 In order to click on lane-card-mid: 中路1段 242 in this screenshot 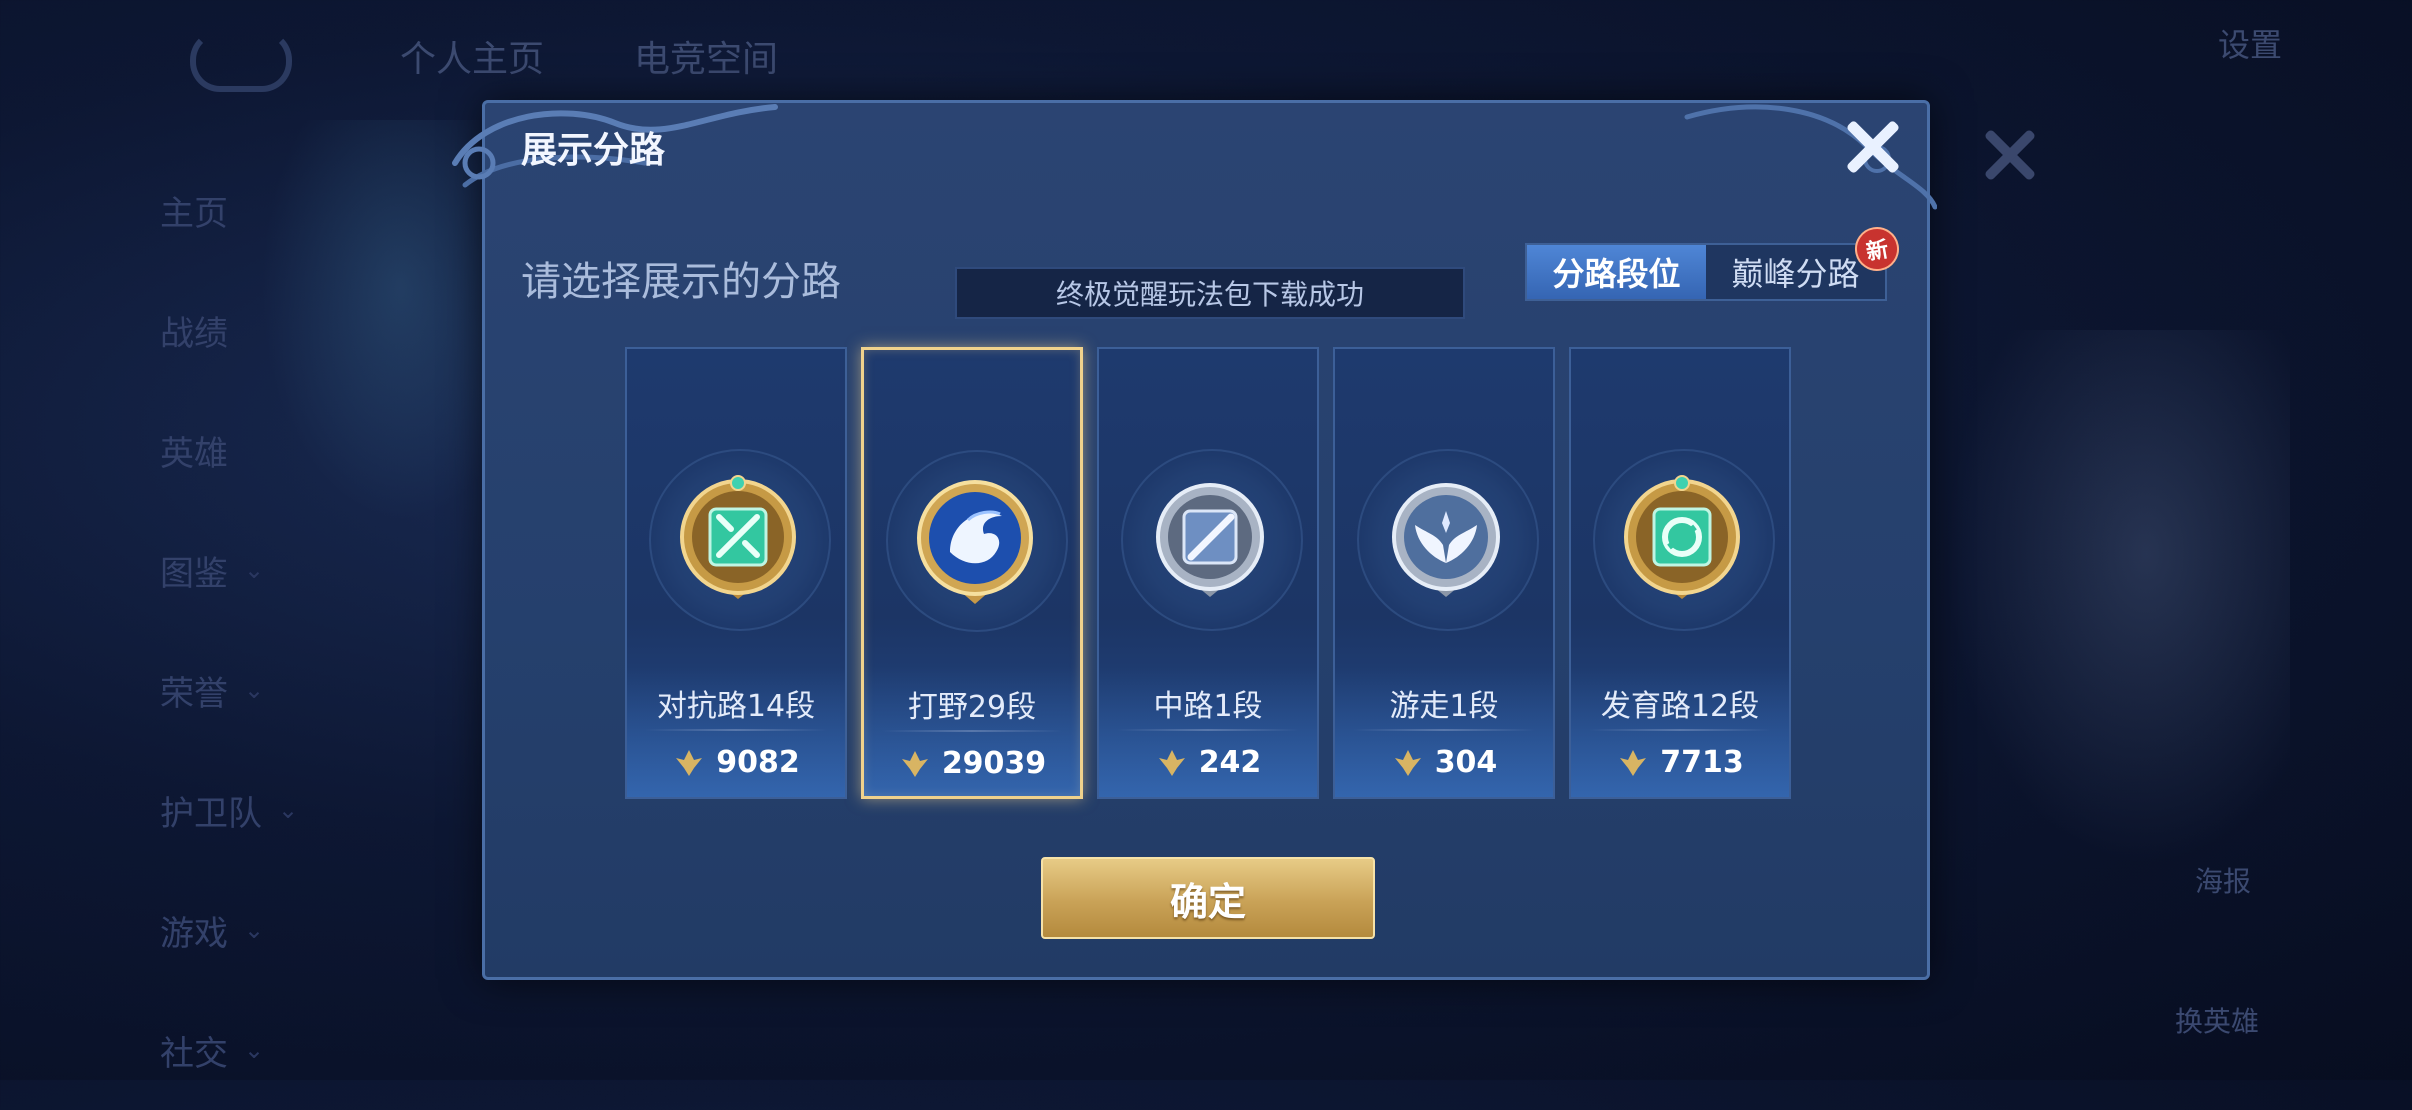, I will do `click(1208, 573)`.